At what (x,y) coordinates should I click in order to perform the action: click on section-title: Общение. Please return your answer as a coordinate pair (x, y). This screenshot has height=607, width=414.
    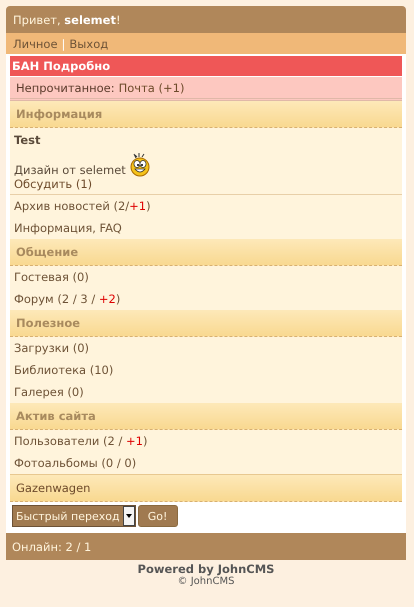
    Looking at the image, I should click on (47, 252).